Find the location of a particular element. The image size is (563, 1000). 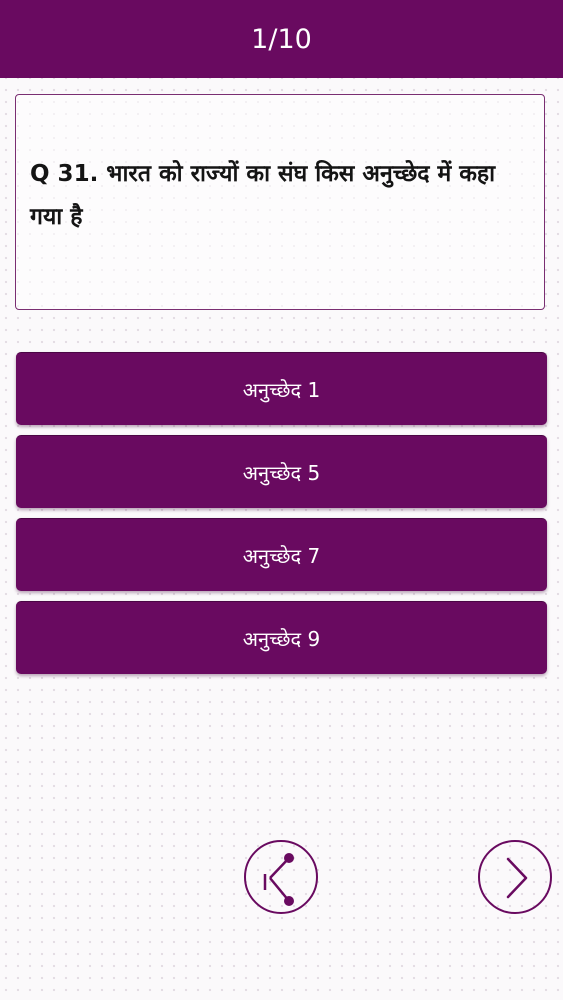

option-label: अनुच्छेद 1 is located at coordinates (281, 389).